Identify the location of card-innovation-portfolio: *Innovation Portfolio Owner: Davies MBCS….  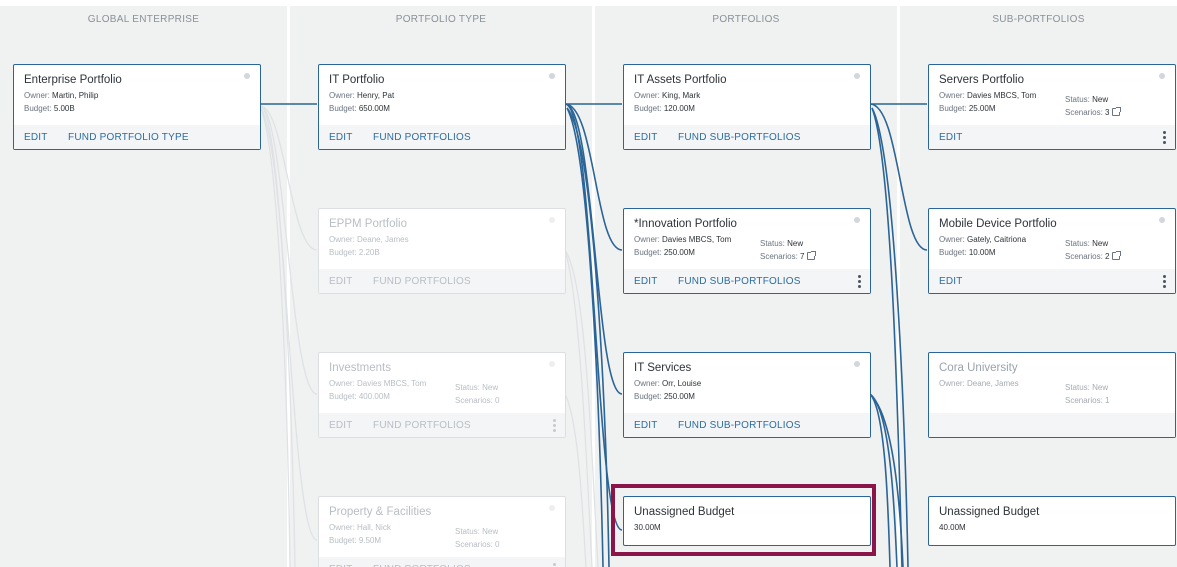
(747, 251).